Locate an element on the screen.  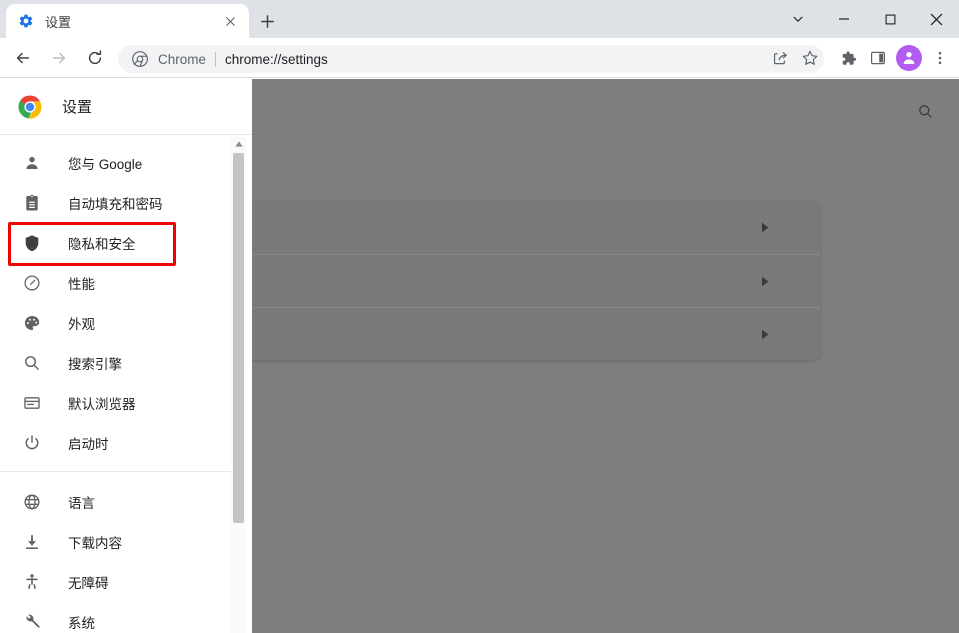
sidebar-item-label: 系统 is located at coordinates (81, 623).